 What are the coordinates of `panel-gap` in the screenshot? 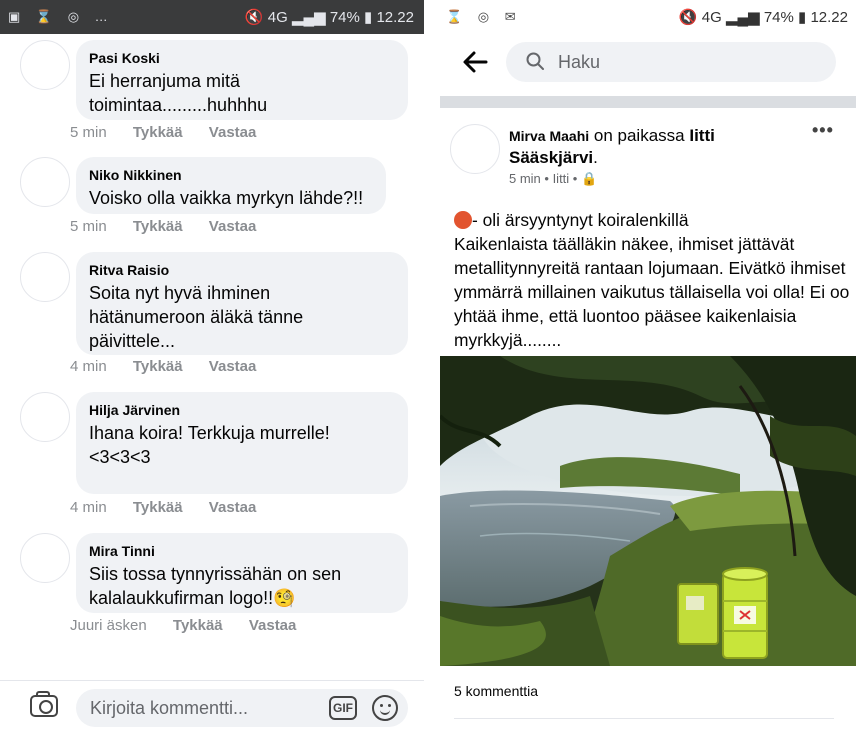 It's located at (428, 364).